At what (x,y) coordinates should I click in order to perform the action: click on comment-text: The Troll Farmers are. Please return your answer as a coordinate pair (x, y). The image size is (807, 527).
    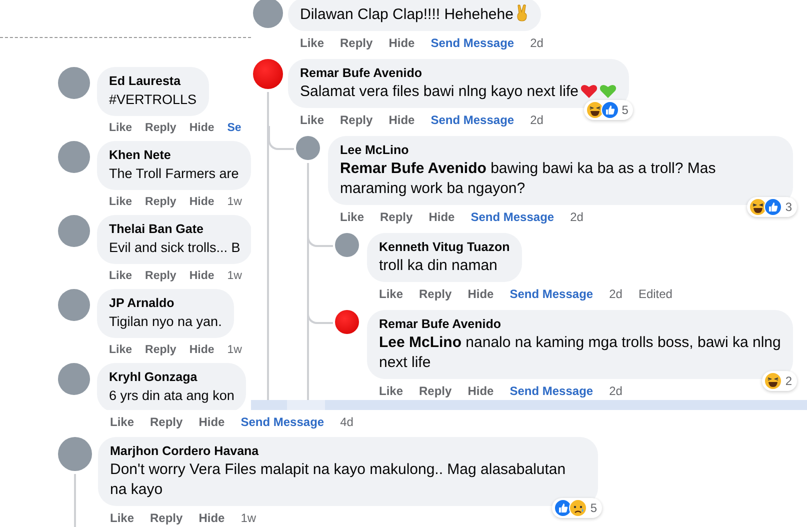
    Looking at the image, I should click on (174, 173).